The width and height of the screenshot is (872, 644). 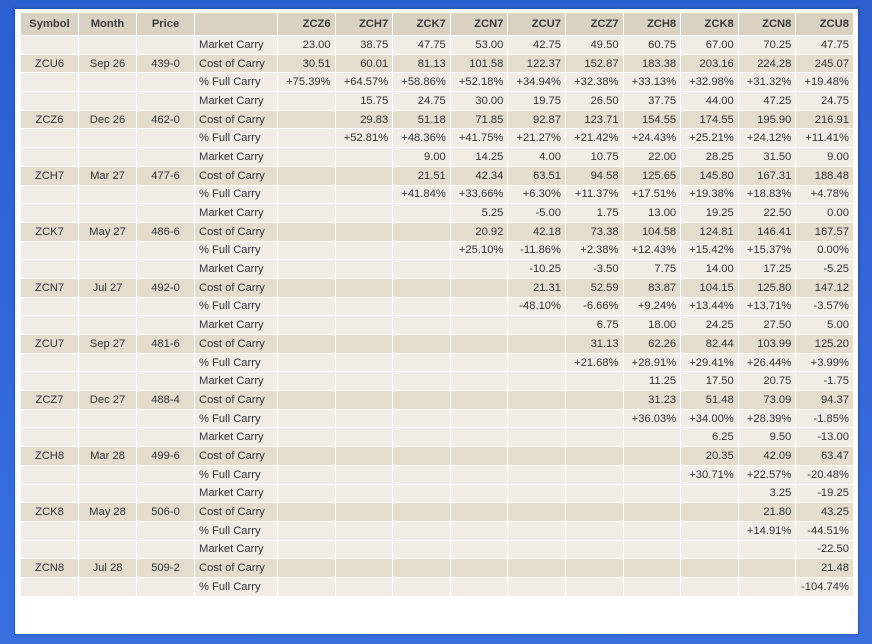 What do you see at coordinates (594, 119) in the screenshot?
I see `cost-value-cell: 123.71` at bounding box center [594, 119].